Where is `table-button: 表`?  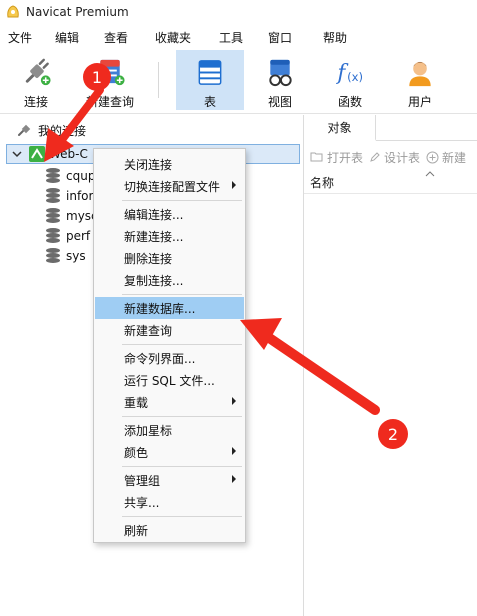
table-button: 表 is located at coordinates (210, 80).